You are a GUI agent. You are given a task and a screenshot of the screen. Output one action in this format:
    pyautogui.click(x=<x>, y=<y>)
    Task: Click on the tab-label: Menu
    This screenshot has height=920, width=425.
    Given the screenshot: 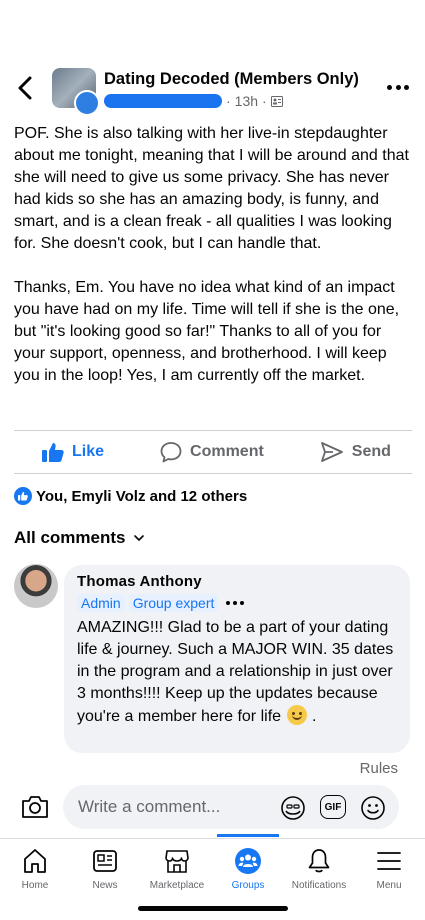 What is the action you would take?
    pyautogui.click(x=389, y=885)
    